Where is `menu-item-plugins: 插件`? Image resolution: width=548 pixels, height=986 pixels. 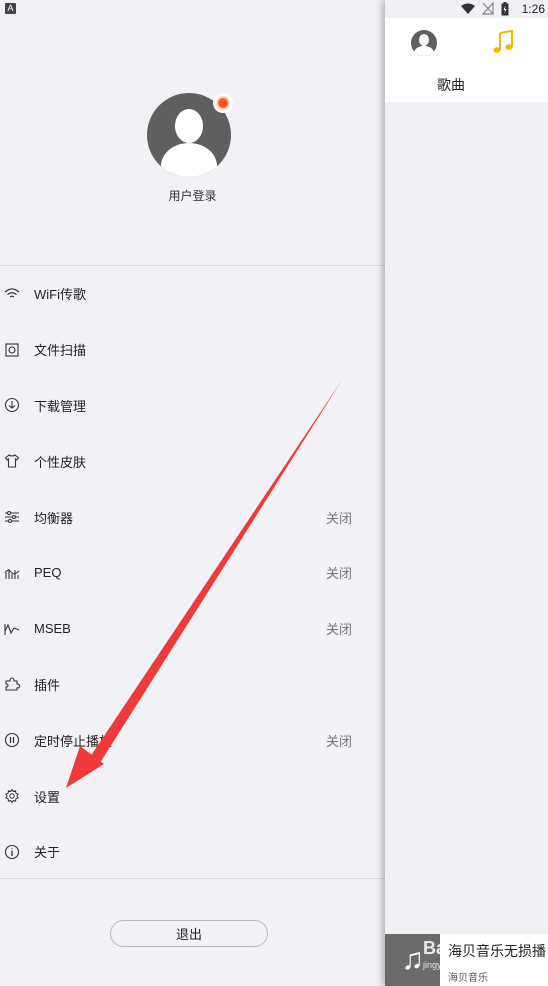 menu-item-plugins: 插件 is located at coordinates (192, 685).